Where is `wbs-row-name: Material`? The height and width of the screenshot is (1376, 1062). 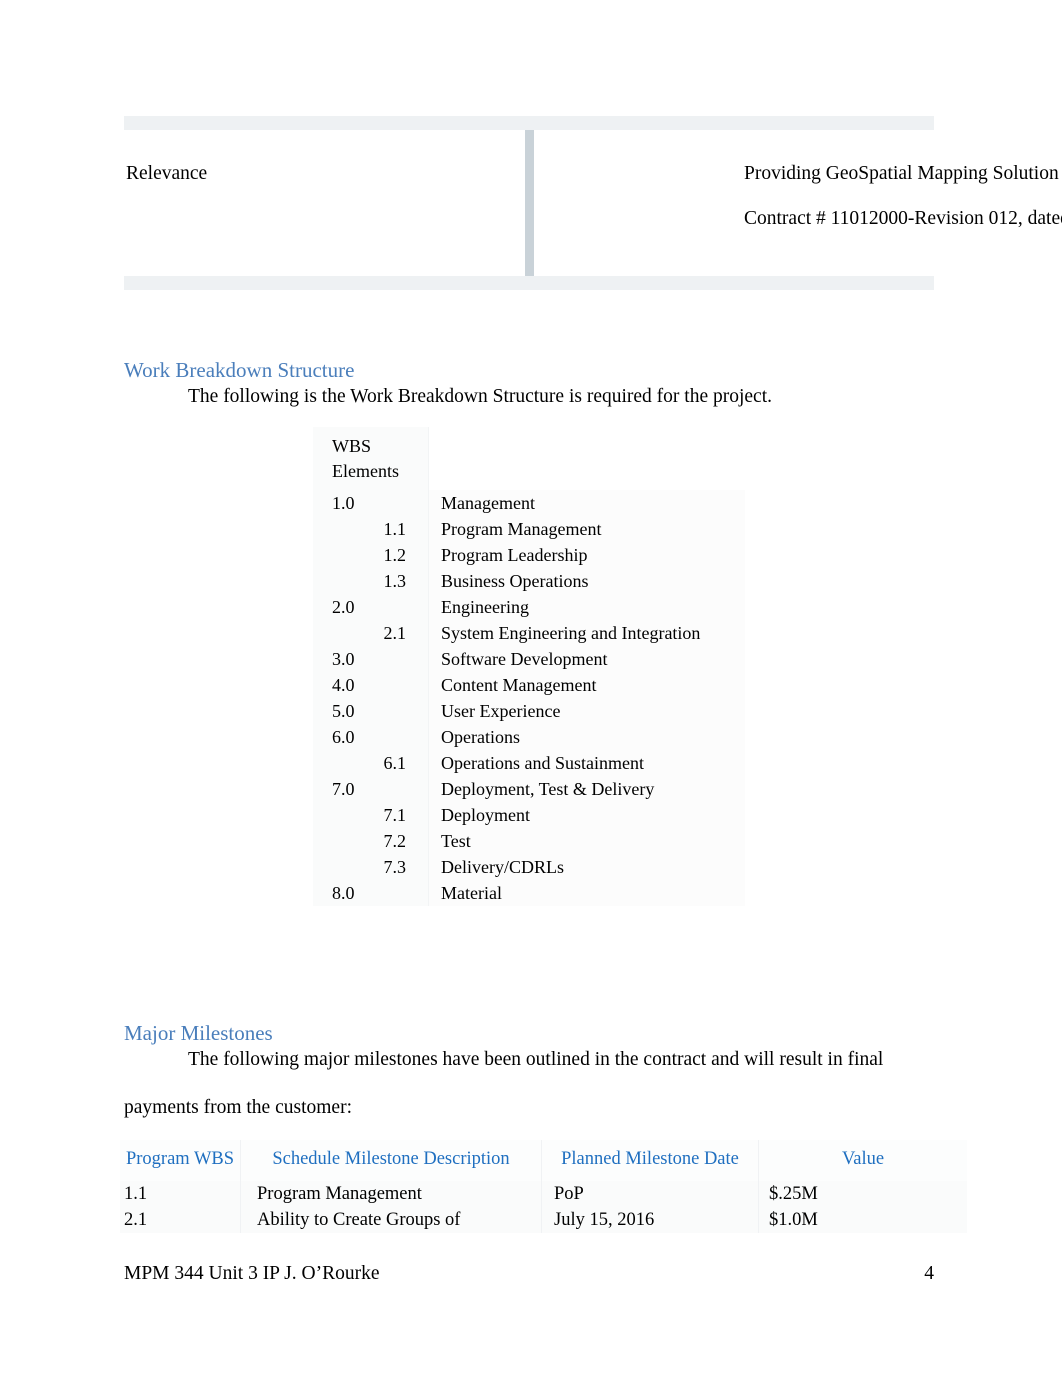
wbs-row-name: Material is located at coordinates (586, 892).